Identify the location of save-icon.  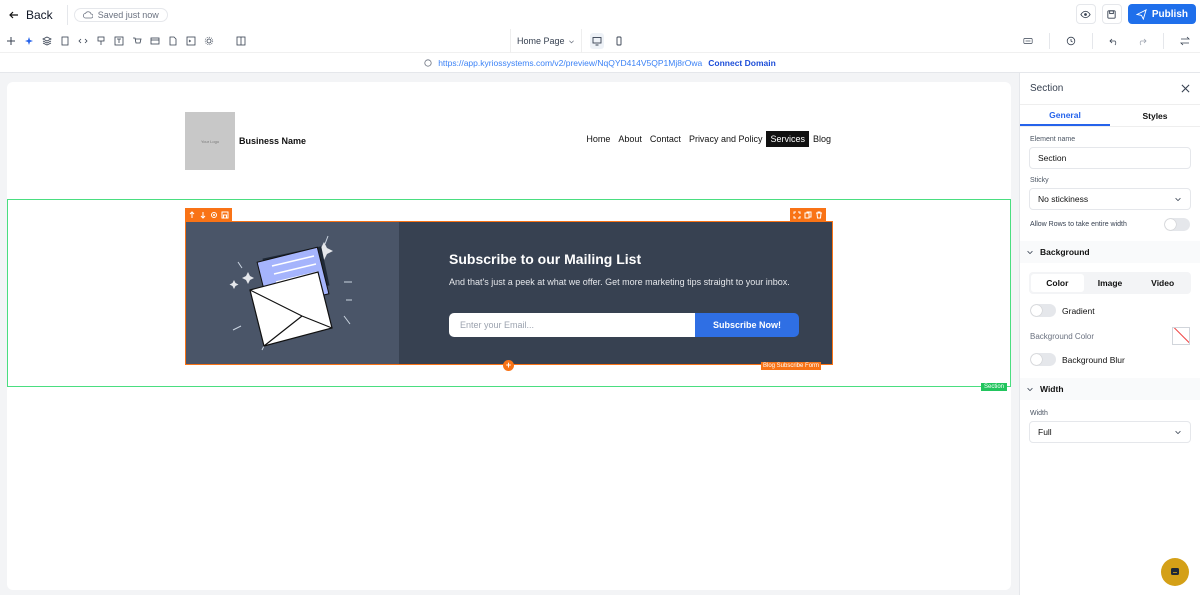
(225, 215).